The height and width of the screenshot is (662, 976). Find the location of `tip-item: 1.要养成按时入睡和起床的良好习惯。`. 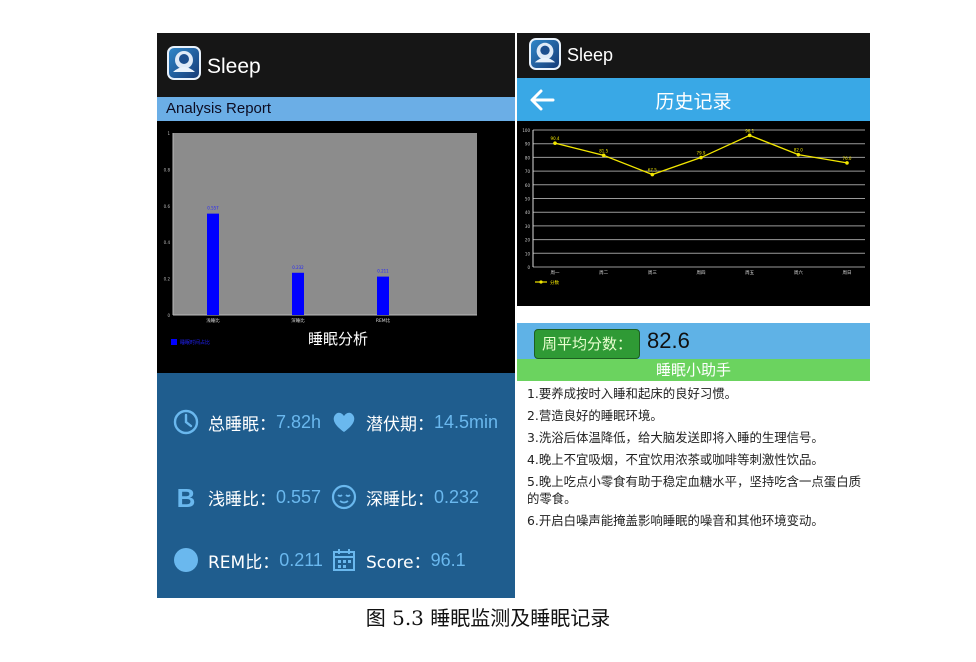

tip-item: 1.要养成按时入睡和起床的良好习惯。 is located at coordinates (632, 393).